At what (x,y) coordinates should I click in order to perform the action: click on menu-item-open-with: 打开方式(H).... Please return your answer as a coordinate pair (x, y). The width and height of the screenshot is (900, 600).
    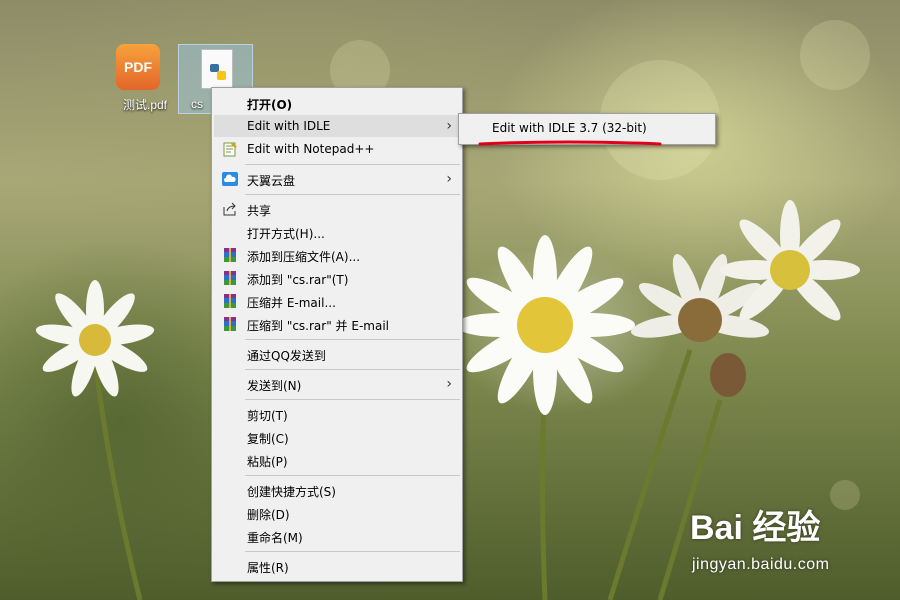
    Looking at the image, I should click on (337, 232).